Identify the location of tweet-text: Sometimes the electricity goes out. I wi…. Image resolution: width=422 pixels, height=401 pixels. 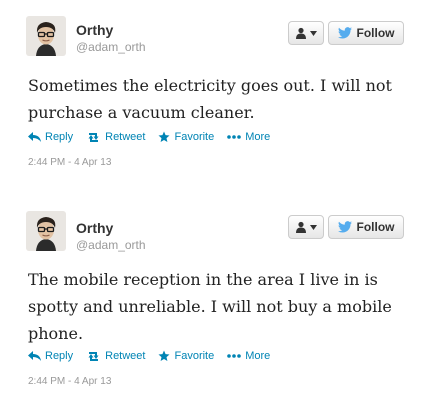
(210, 99).